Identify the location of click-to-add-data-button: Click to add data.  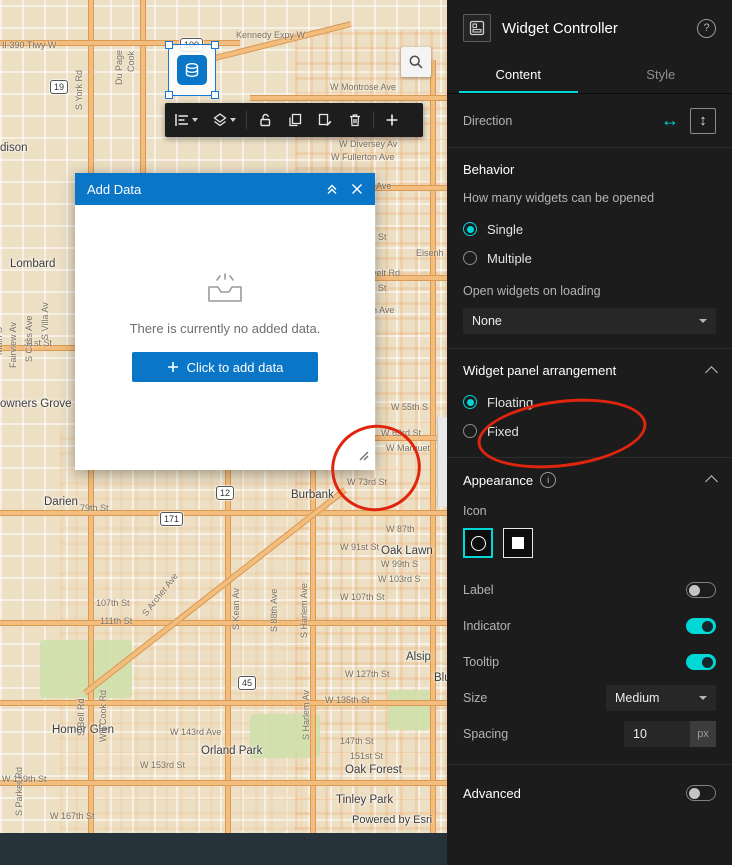
(225, 367).